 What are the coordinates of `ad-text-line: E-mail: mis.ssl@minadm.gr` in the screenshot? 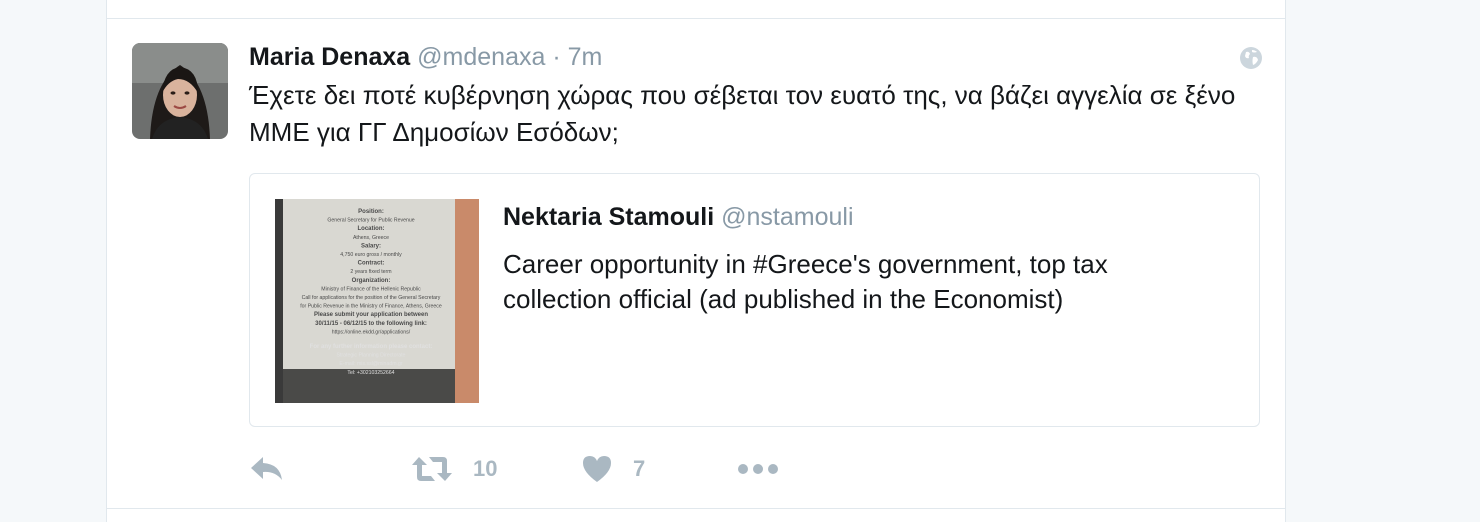 It's located at (370, 364).